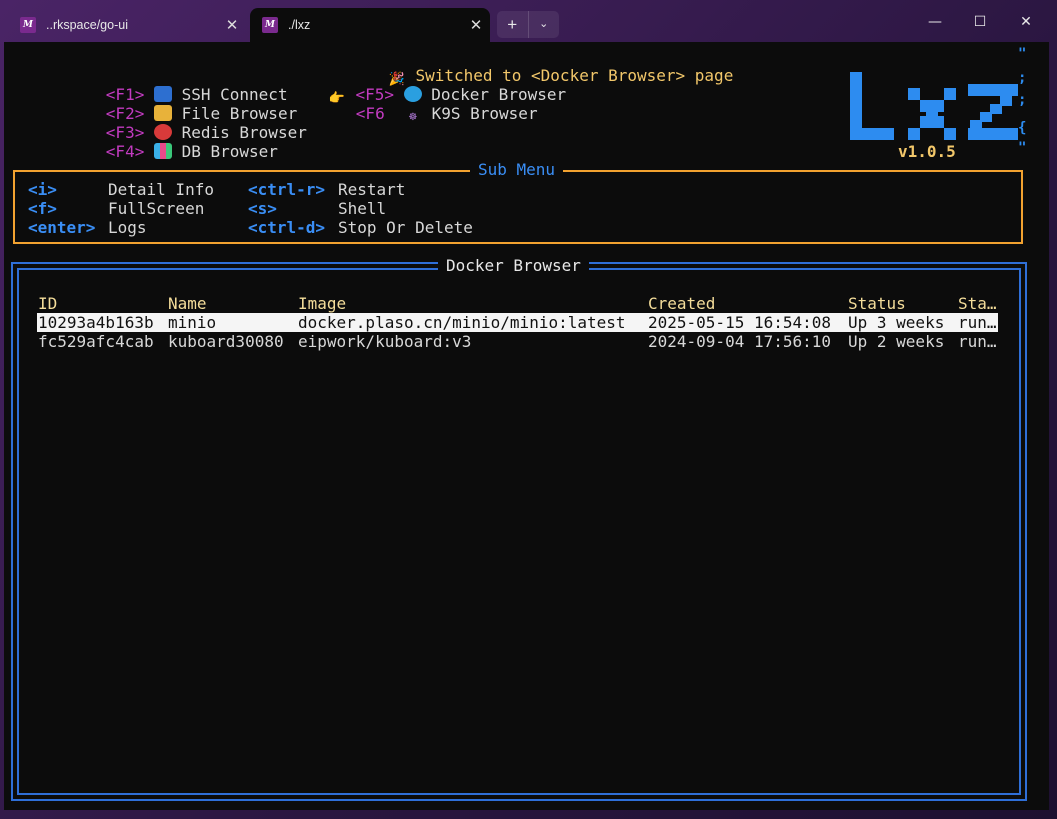  Describe the element at coordinates (927, 151) in the screenshot. I see `version-label: v1.0.5` at that location.